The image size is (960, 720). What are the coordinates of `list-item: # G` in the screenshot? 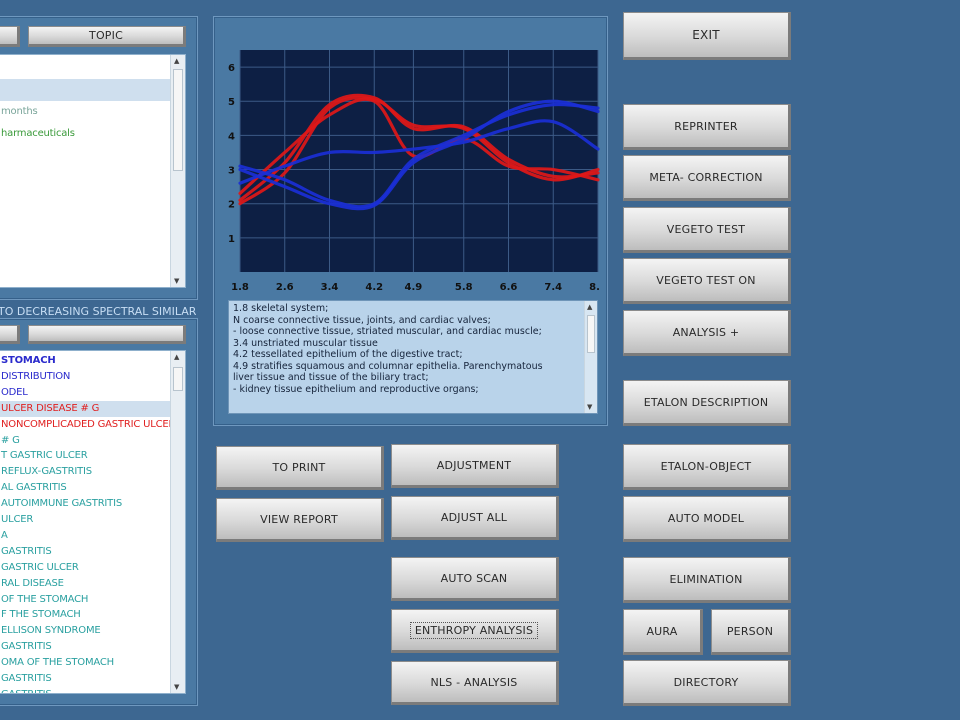 It's located at (86, 441).